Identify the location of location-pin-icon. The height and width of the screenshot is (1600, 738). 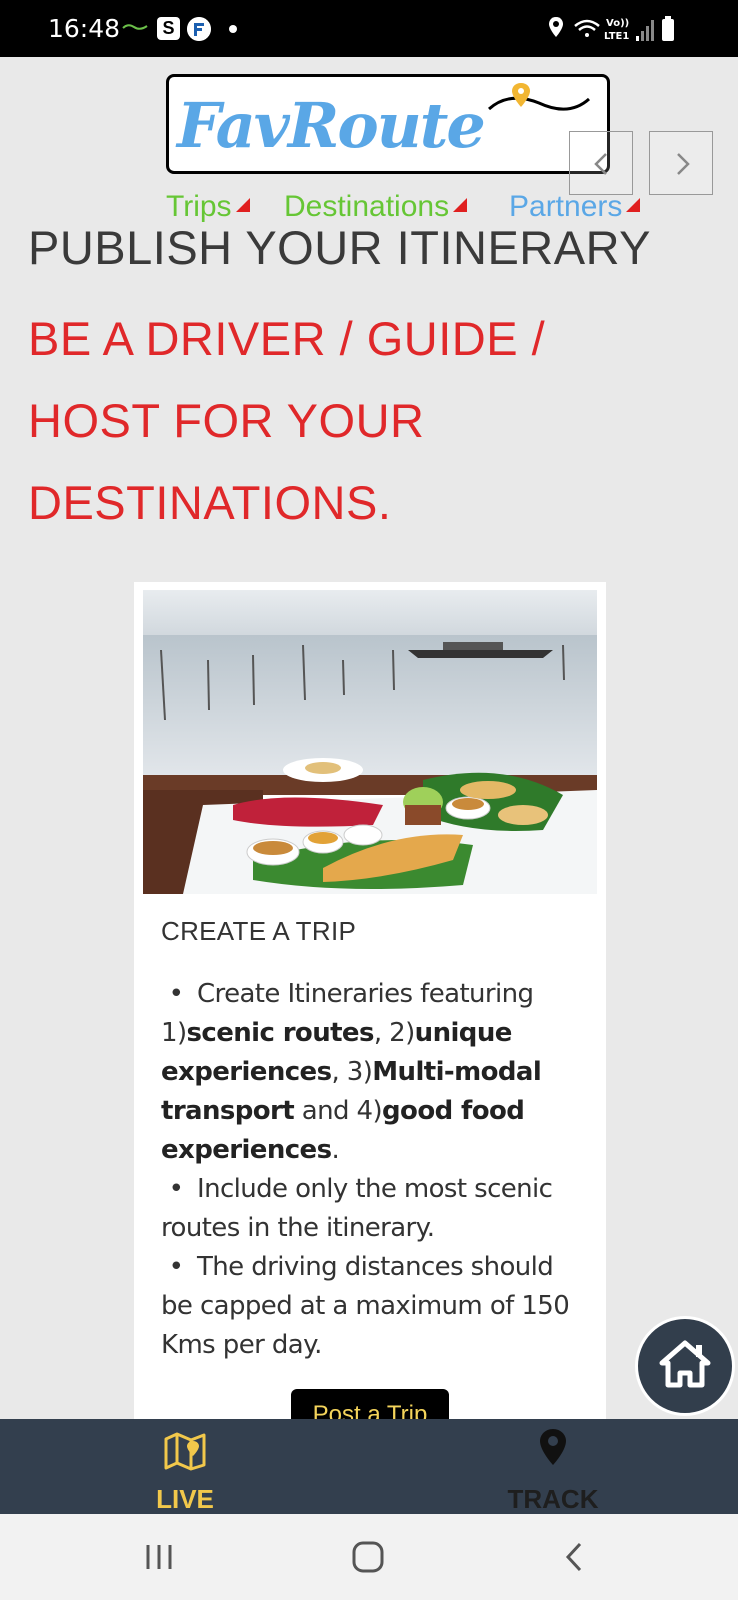
(553, 1447).